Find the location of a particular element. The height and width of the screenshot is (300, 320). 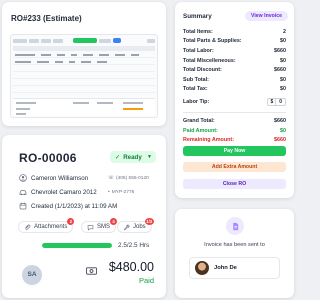

row-label: Paid Amount: is located at coordinates (200, 130).